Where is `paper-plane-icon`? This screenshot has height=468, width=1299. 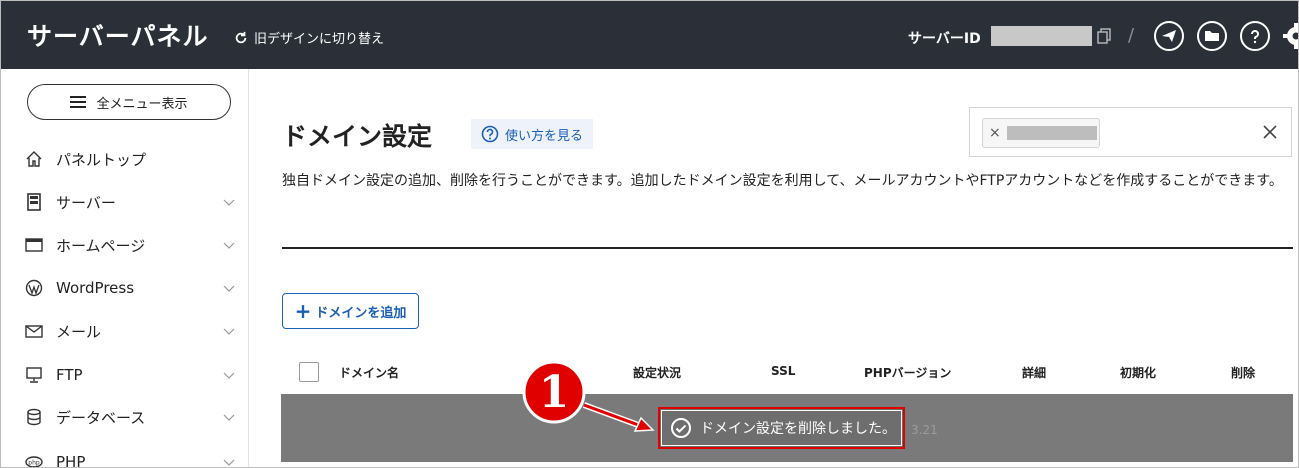 paper-plane-icon is located at coordinates (1169, 36).